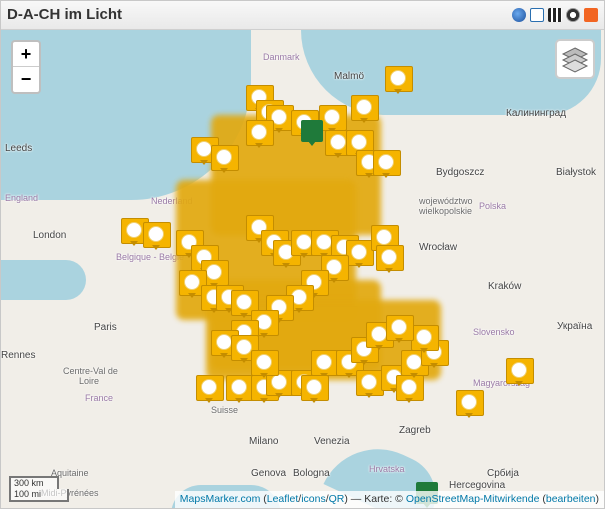  What do you see at coordinates (26, 78) in the screenshot?
I see `zoom-out-button: −` at bounding box center [26, 78].